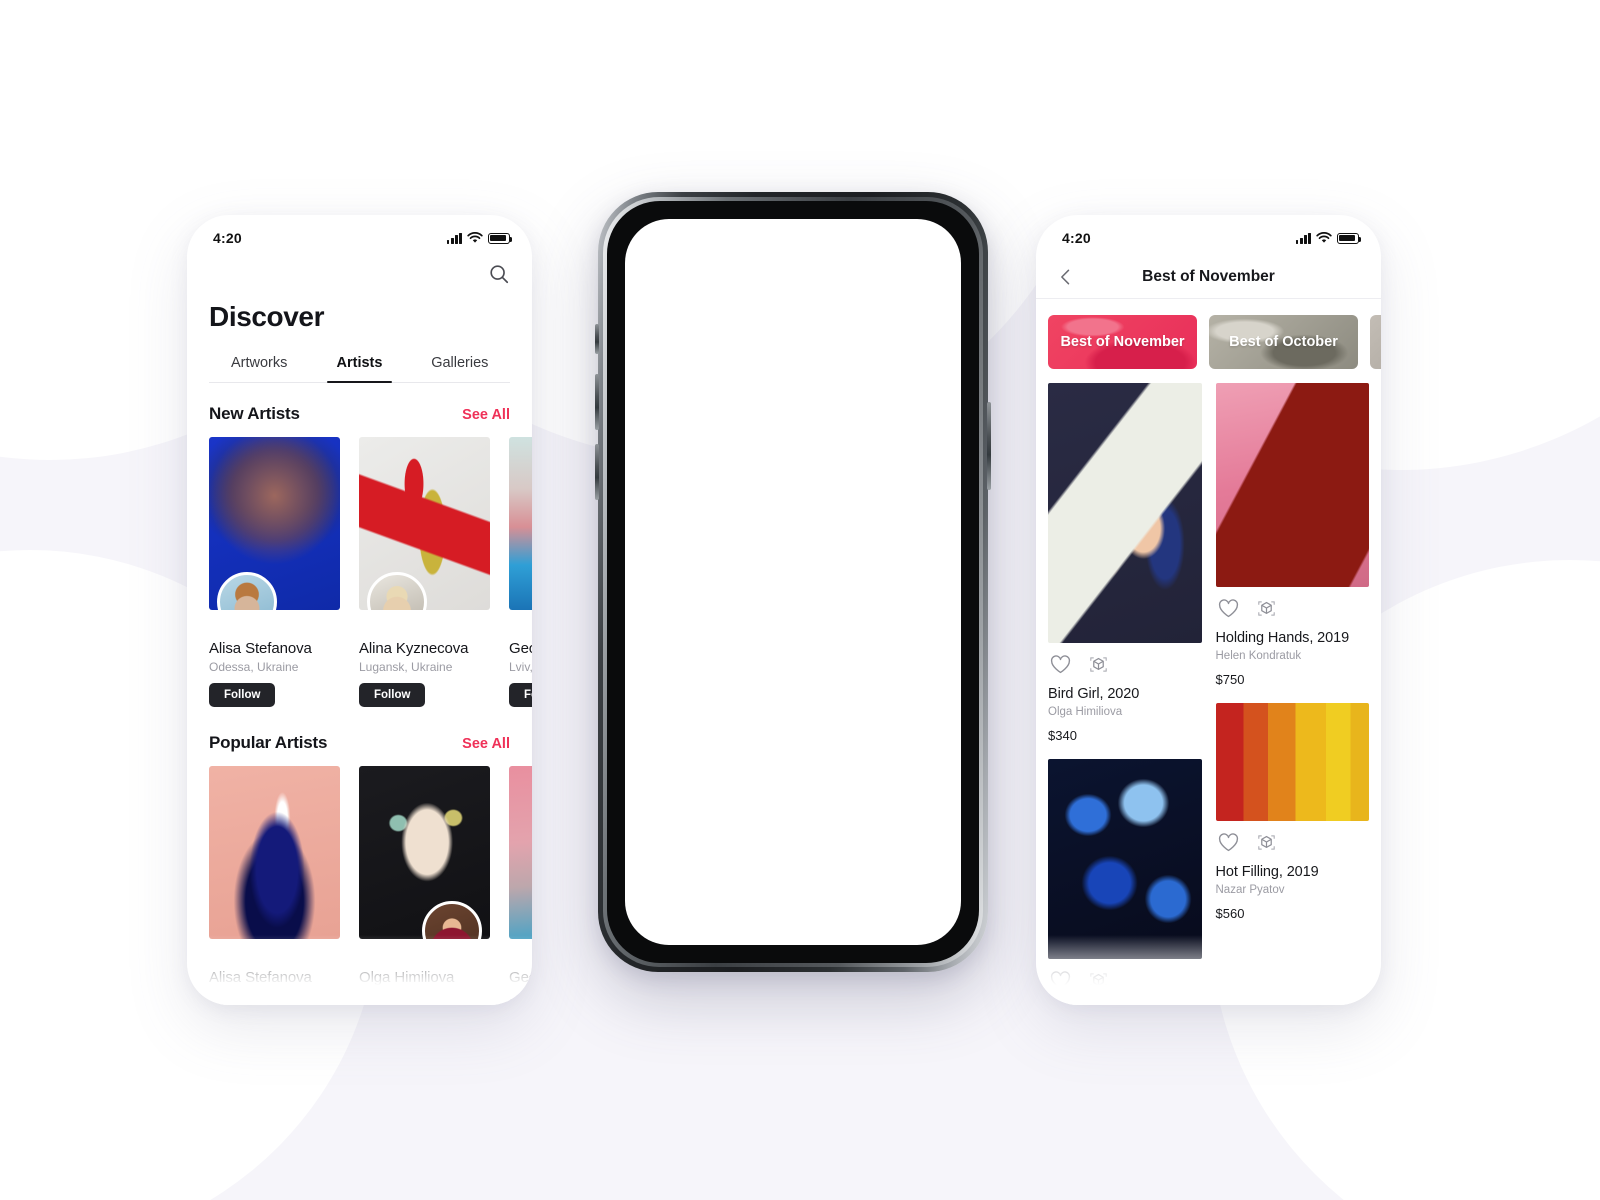 This screenshot has height=1200, width=1600. I want to click on artist-location: Lviv,, so click(520, 667).